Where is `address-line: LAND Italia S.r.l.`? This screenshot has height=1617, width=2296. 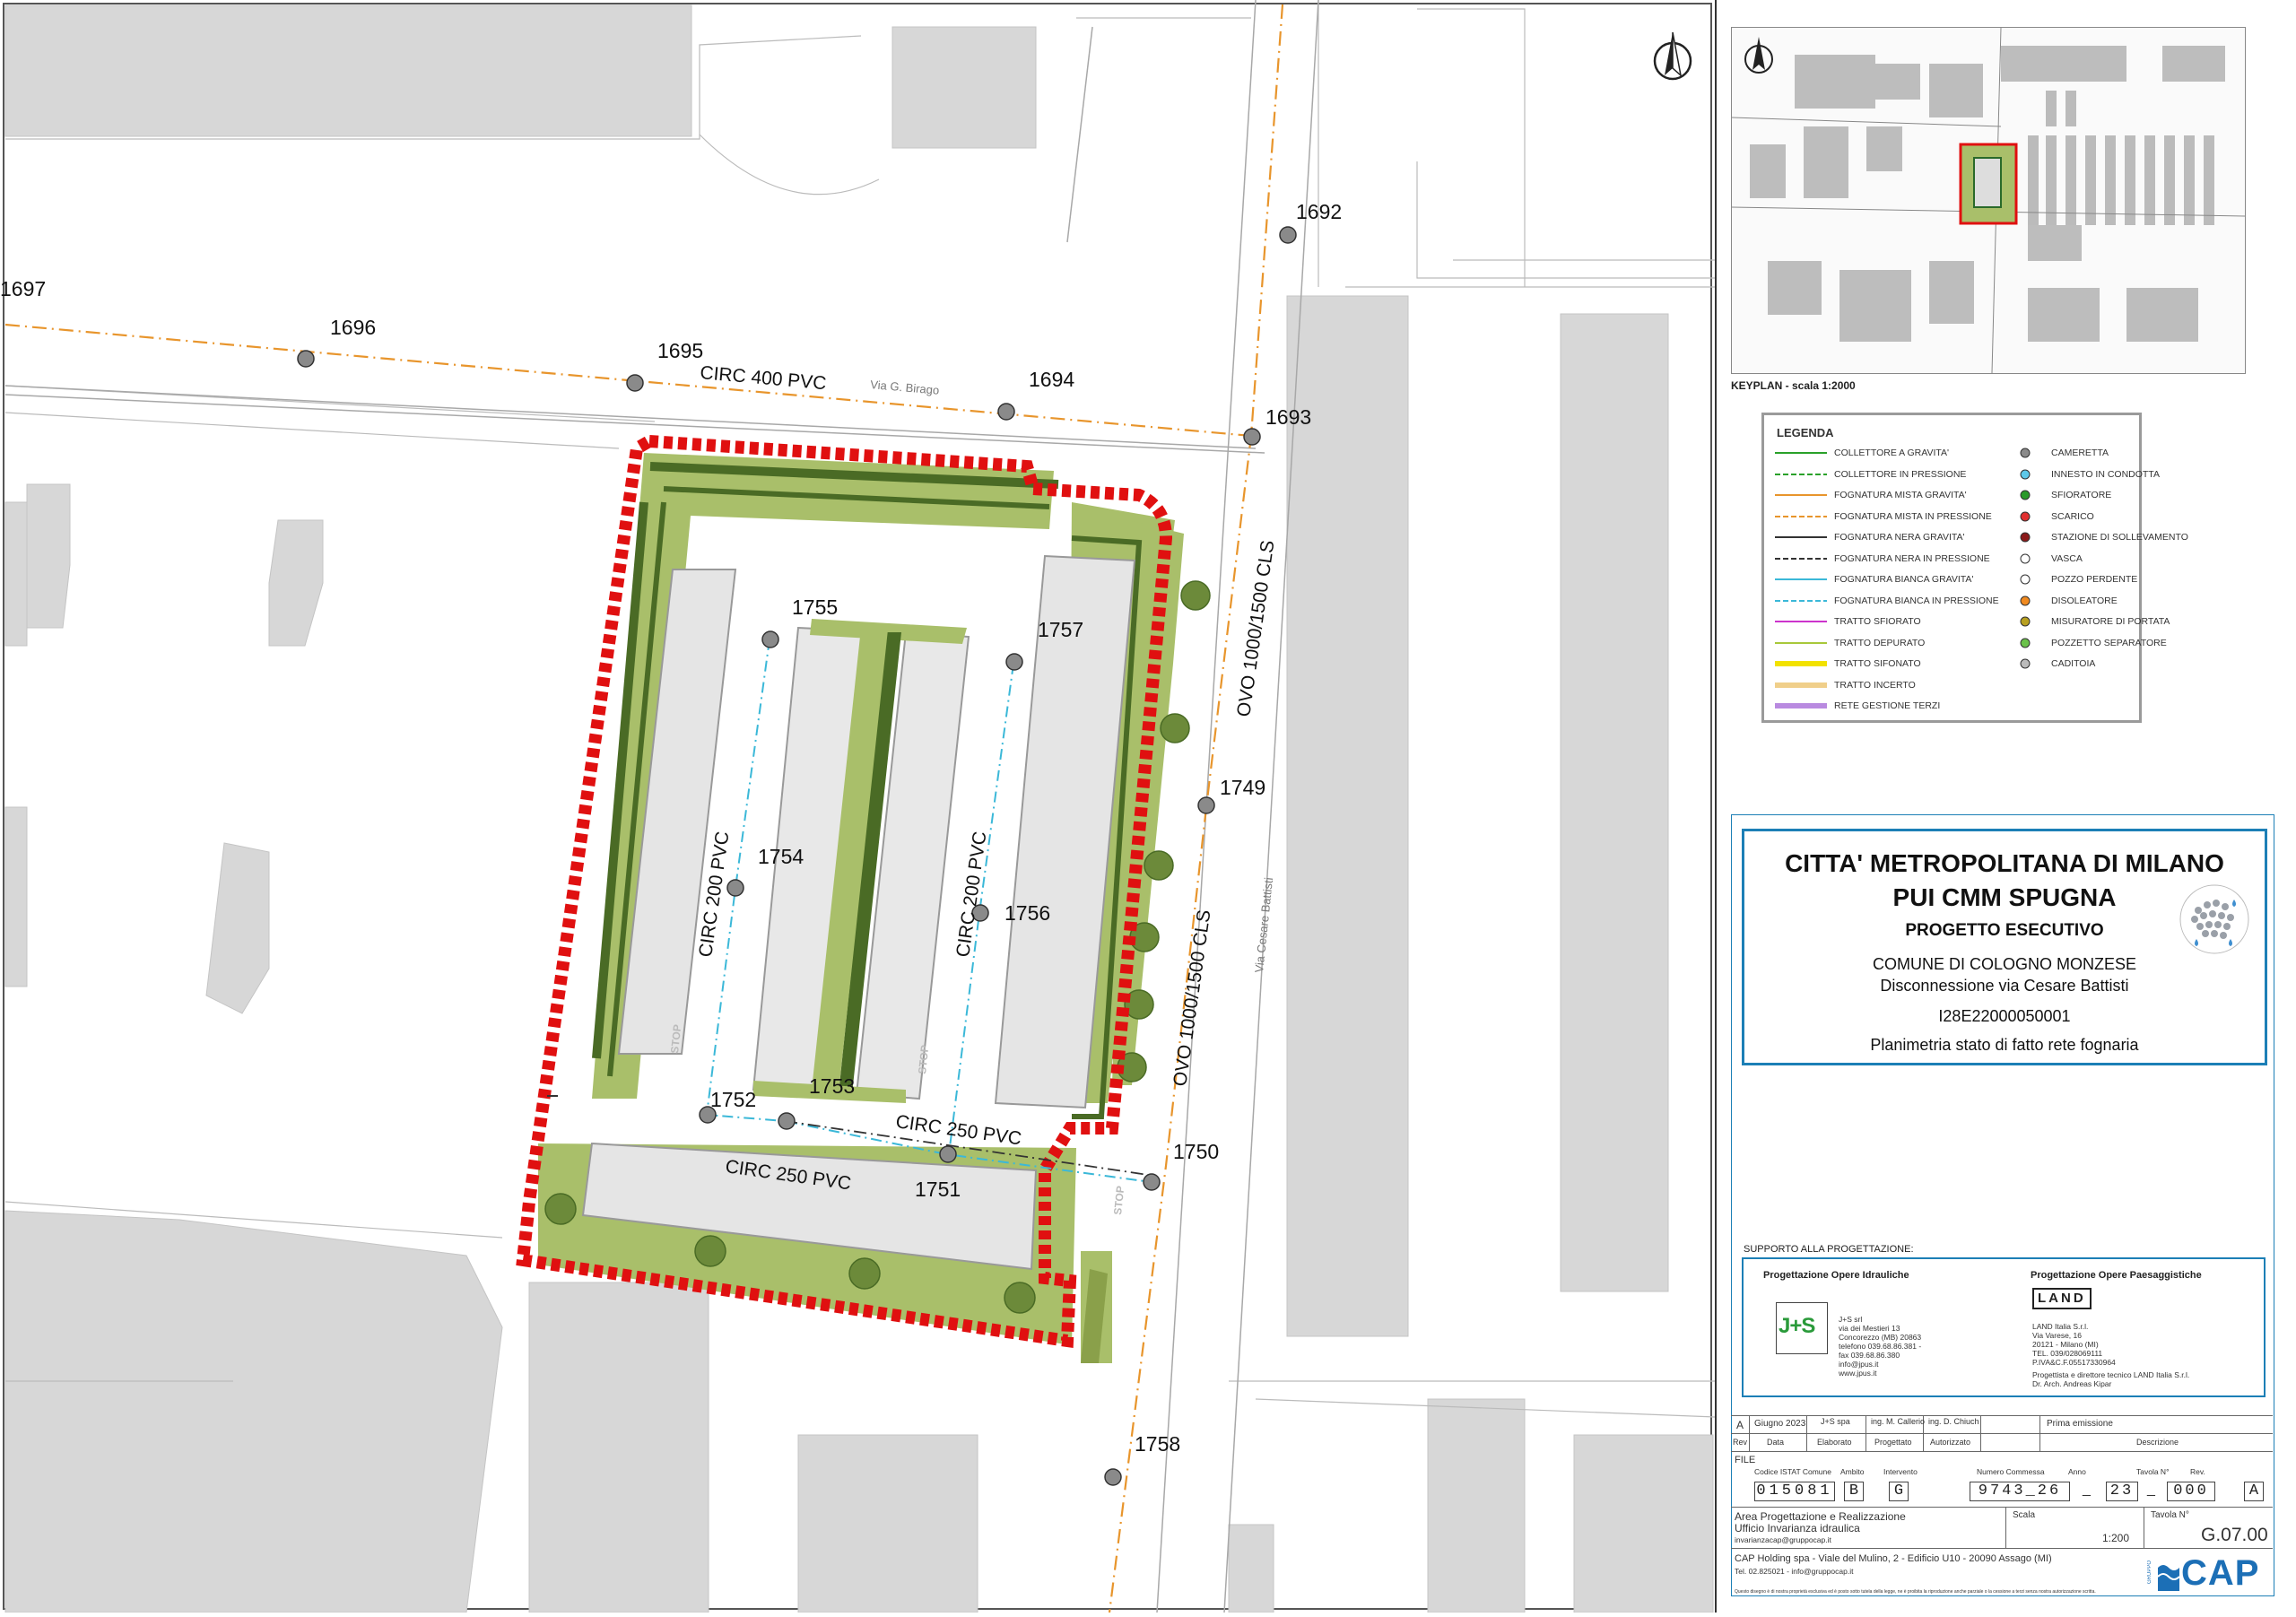 address-line: LAND Italia S.r.l. is located at coordinates (2060, 1326).